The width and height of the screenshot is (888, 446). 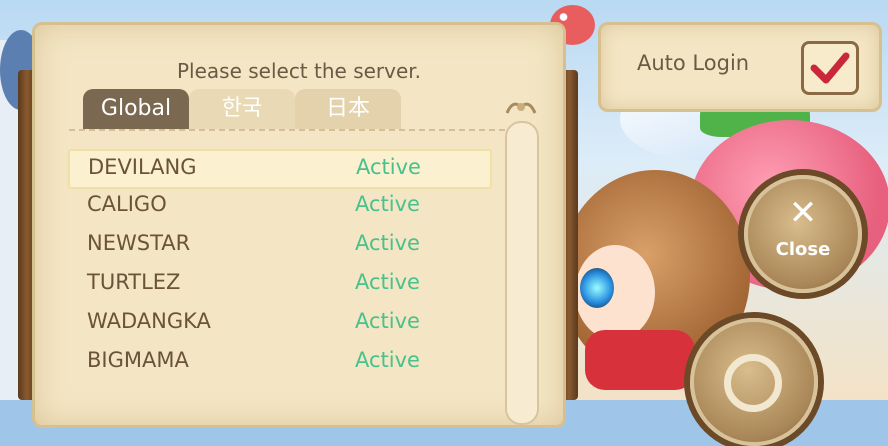 What do you see at coordinates (280, 169) in the screenshot?
I see `server-row-devilang: DEVILANG Active` at bounding box center [280, 169].